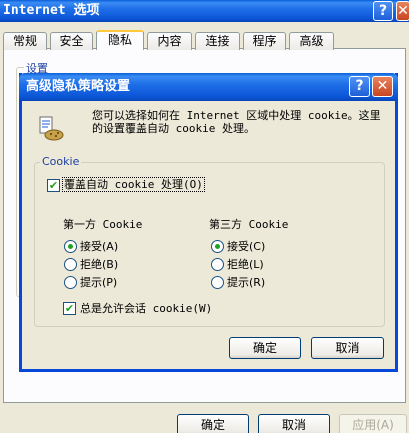 The height and width of the screenshot is (433, 409). Describe the element at coordinates (69, 308) in the screenshot. I see `session-cookie-checkbox: ✔` at that location.